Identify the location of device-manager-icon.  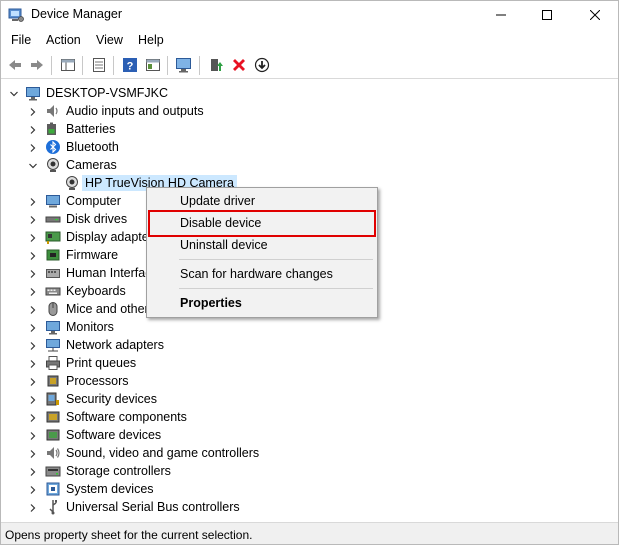
(16, 15).